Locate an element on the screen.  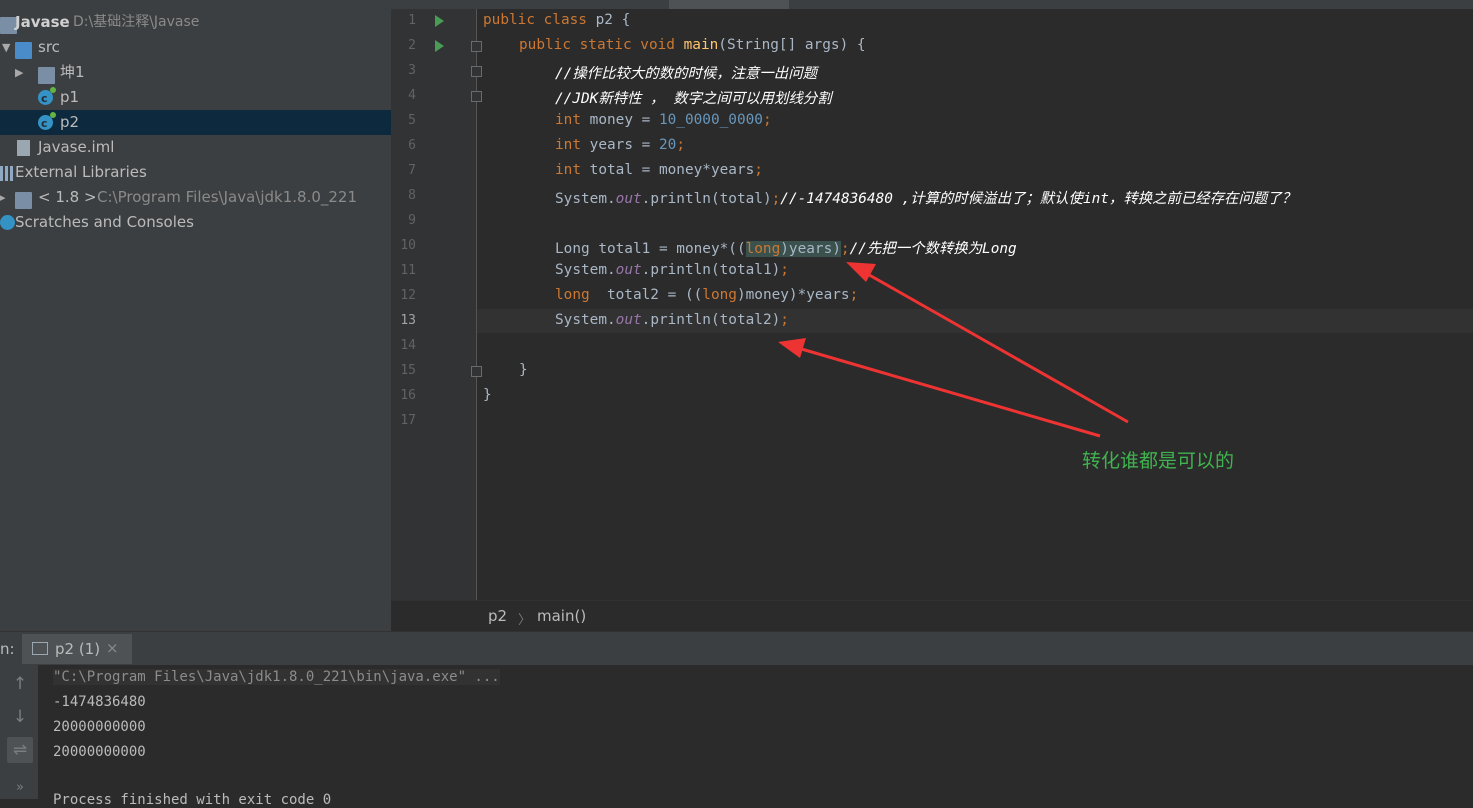
file-icon is located at coordinates (23, 148).